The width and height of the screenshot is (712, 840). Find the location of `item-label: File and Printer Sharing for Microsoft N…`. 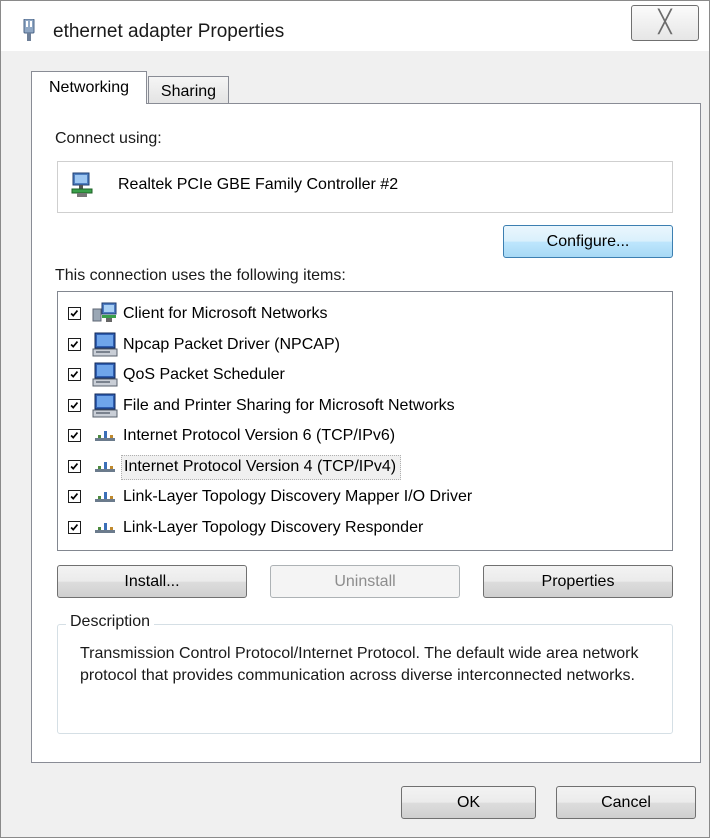

item-label: File and Printer Sharing for Microsoft N… is located at coordinates (289, 405).